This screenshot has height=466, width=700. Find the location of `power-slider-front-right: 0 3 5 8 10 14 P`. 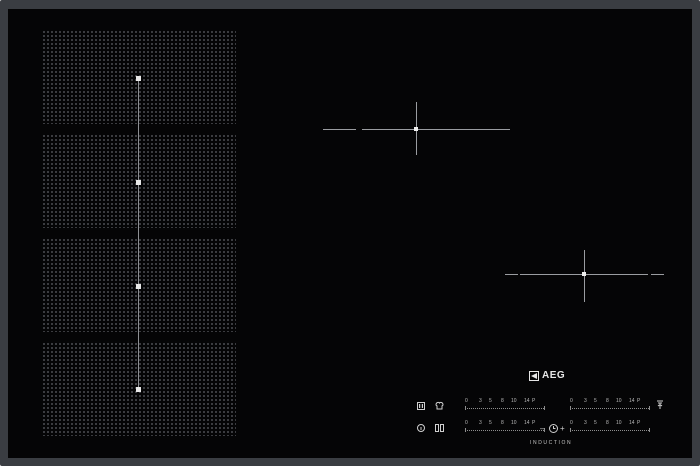

power-slider-front-right: 0 3 5 8 10 14 P is located at coordinates (610, 404).